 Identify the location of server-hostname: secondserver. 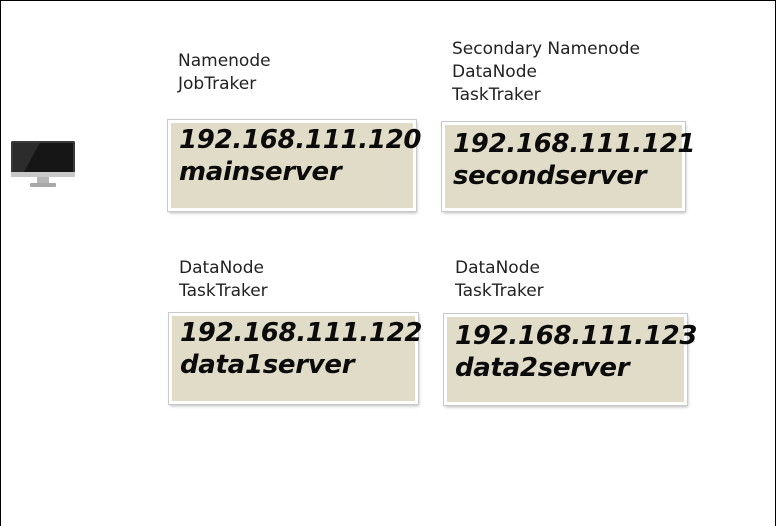
(550, 176).